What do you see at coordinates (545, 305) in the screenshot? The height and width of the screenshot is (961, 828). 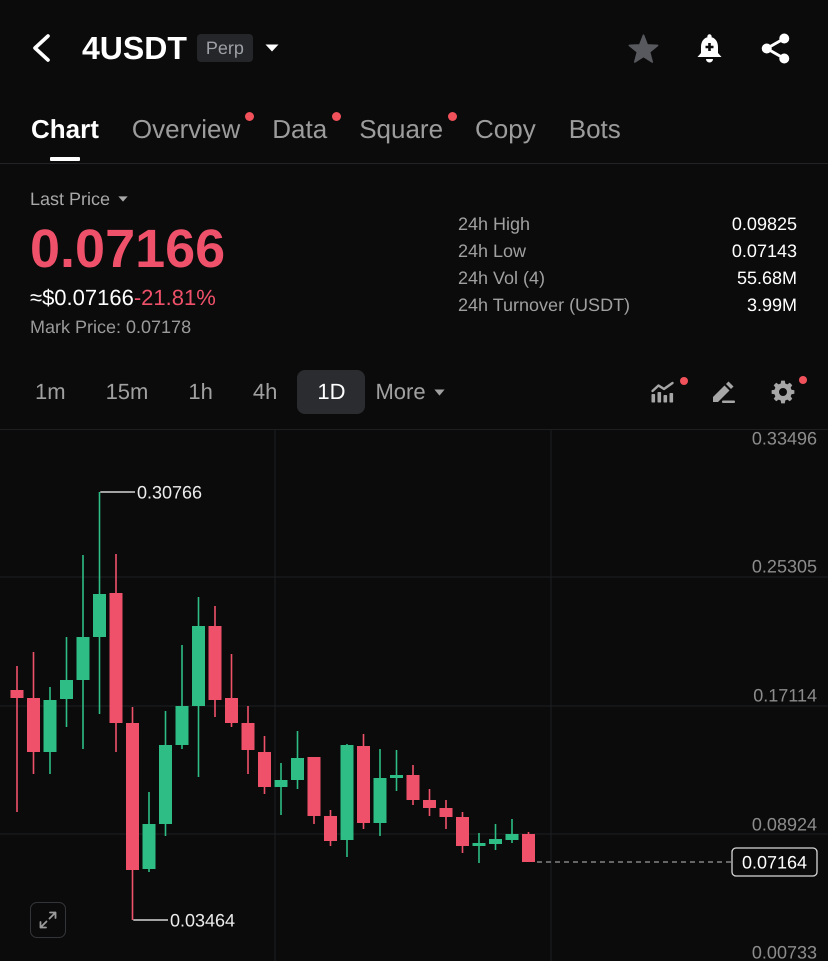 I see `stat-label: 24h Turnover (USDT)` at bounding box center [545, 305].